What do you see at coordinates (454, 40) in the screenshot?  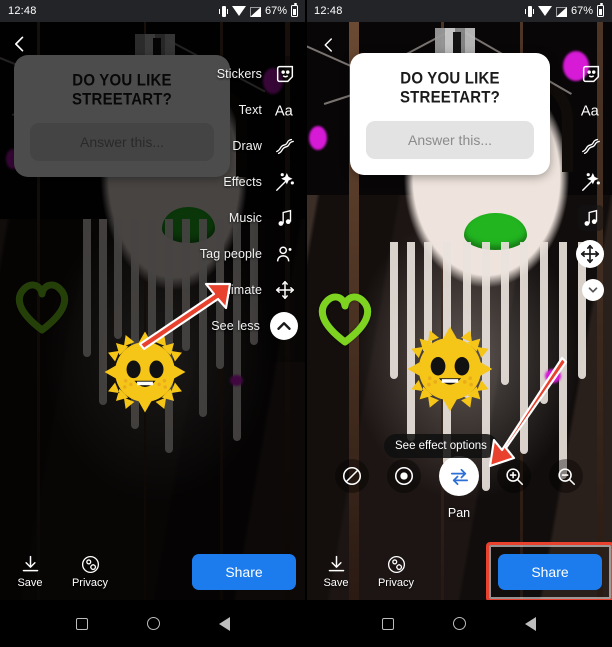 I see `pixelated-blur-patch` at bounding box center [454, 40].